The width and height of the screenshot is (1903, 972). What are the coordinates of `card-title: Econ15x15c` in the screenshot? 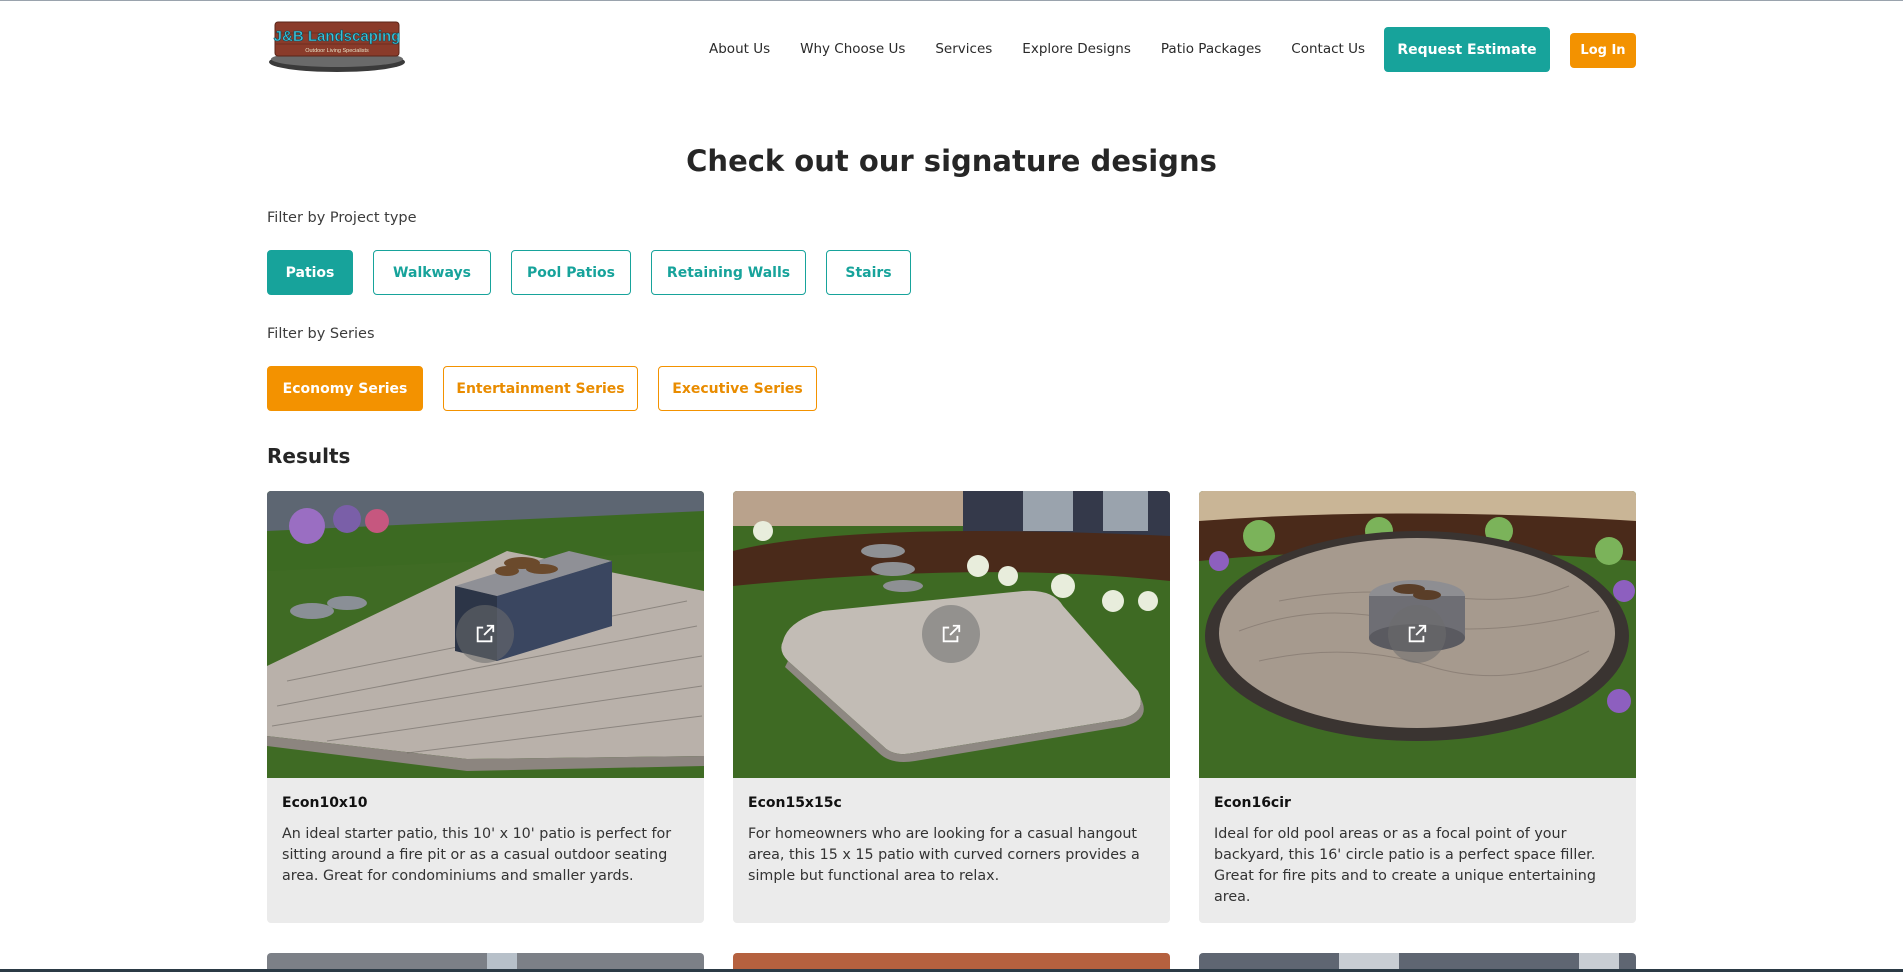 It's located at (795, 803).